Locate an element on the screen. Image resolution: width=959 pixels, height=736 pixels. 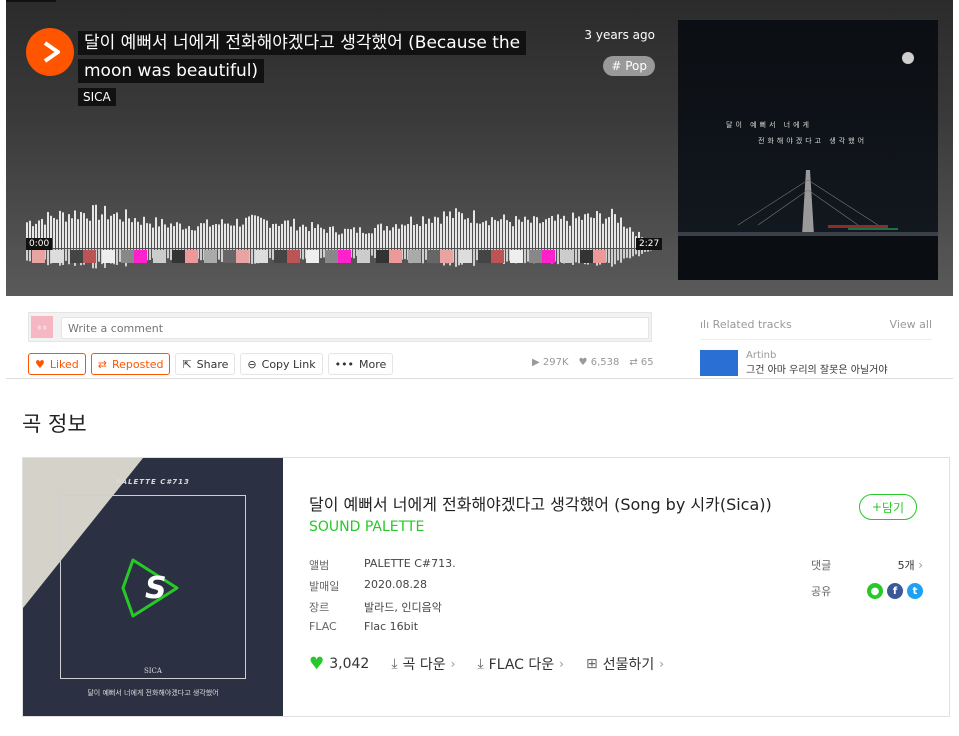
flac-download-button: ⤓ FLAC 다운 › is located at coordinates (520, 664).